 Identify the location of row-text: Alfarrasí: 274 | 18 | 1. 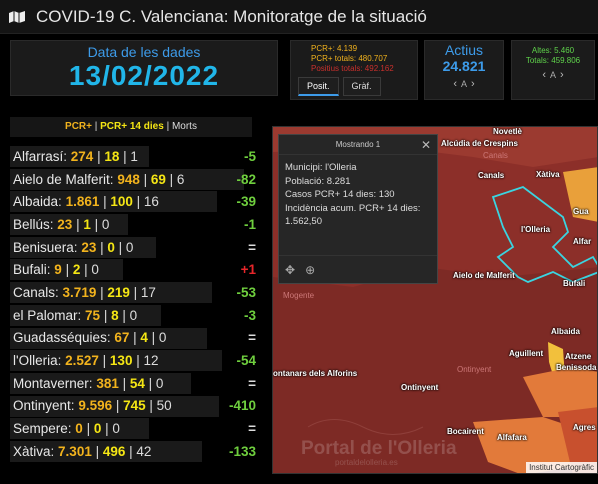
(74, 156).